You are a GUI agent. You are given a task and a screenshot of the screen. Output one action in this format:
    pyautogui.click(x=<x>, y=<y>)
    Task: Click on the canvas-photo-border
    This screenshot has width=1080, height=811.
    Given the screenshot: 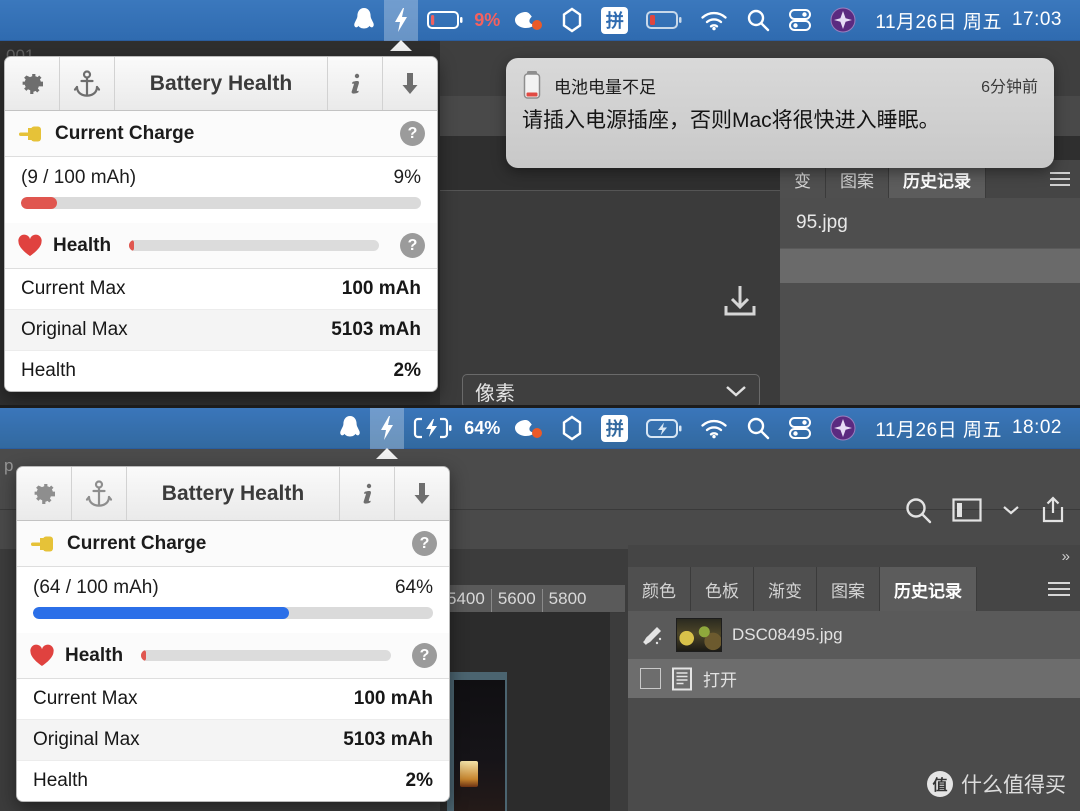 What is the action you would take?
    pyautogui.click(x=477, y=741)
    